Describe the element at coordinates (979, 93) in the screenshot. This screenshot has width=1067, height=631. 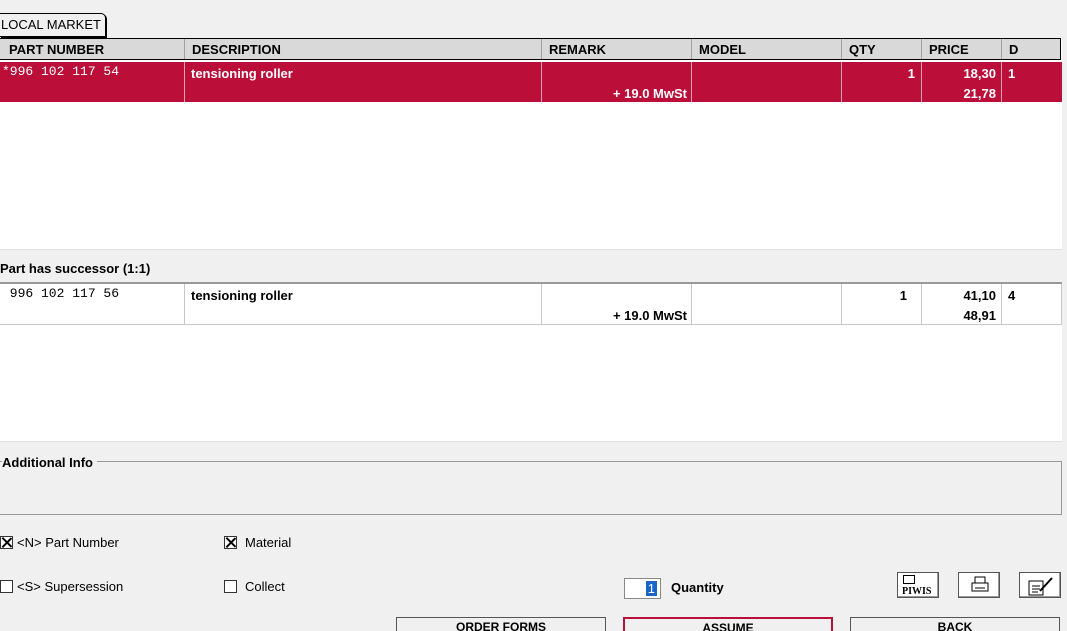
I see `price-gross-text: 21,78` at that location.